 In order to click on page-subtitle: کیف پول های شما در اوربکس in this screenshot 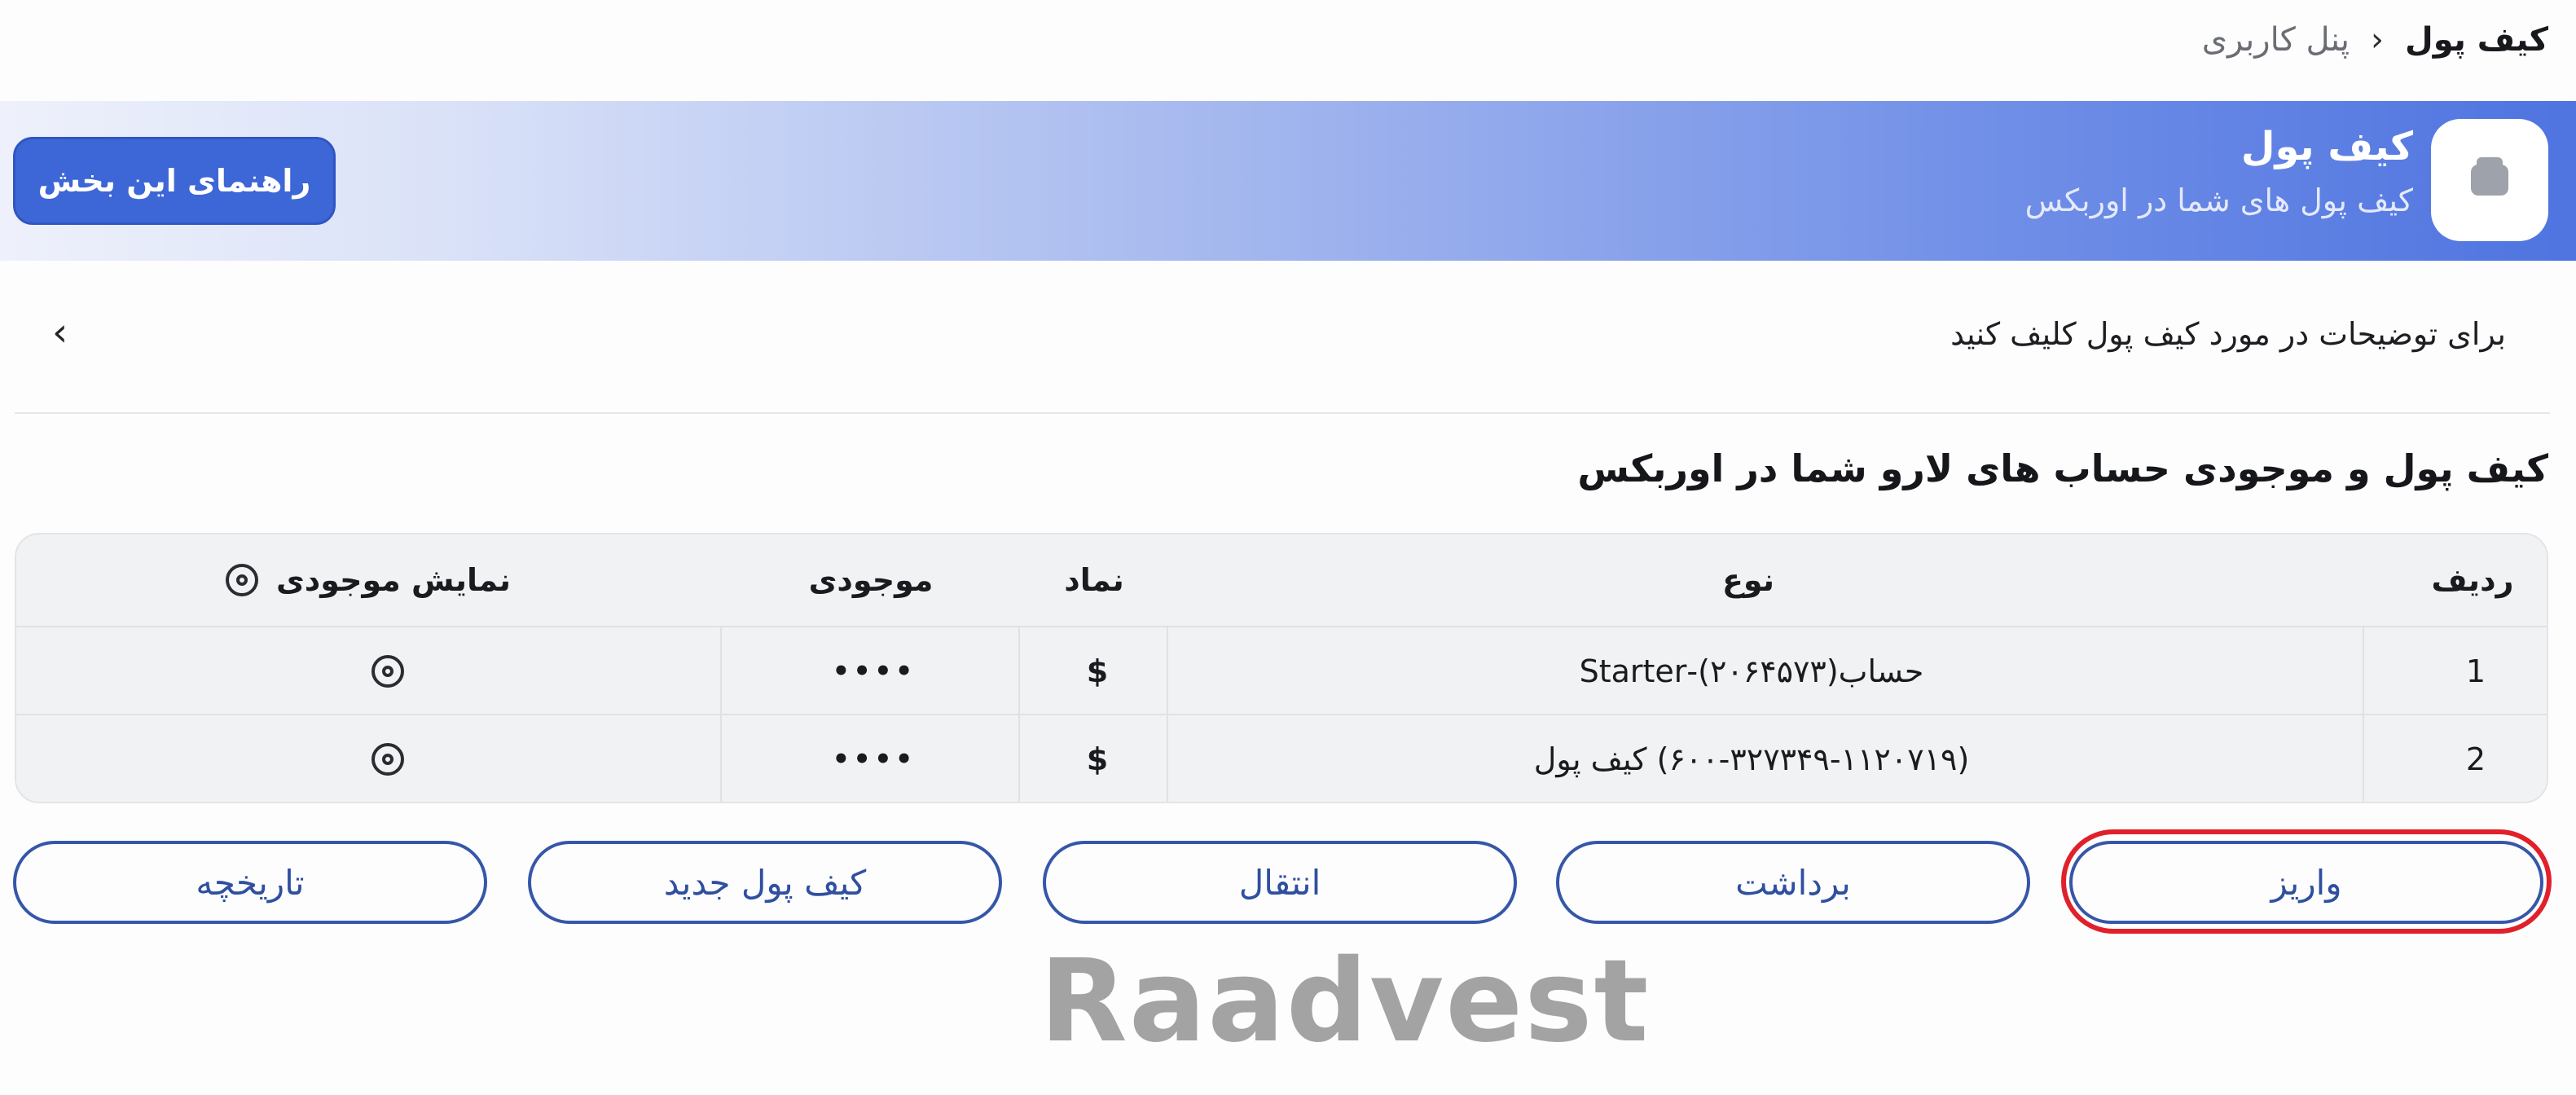, I will do `click(2218, 200)`.